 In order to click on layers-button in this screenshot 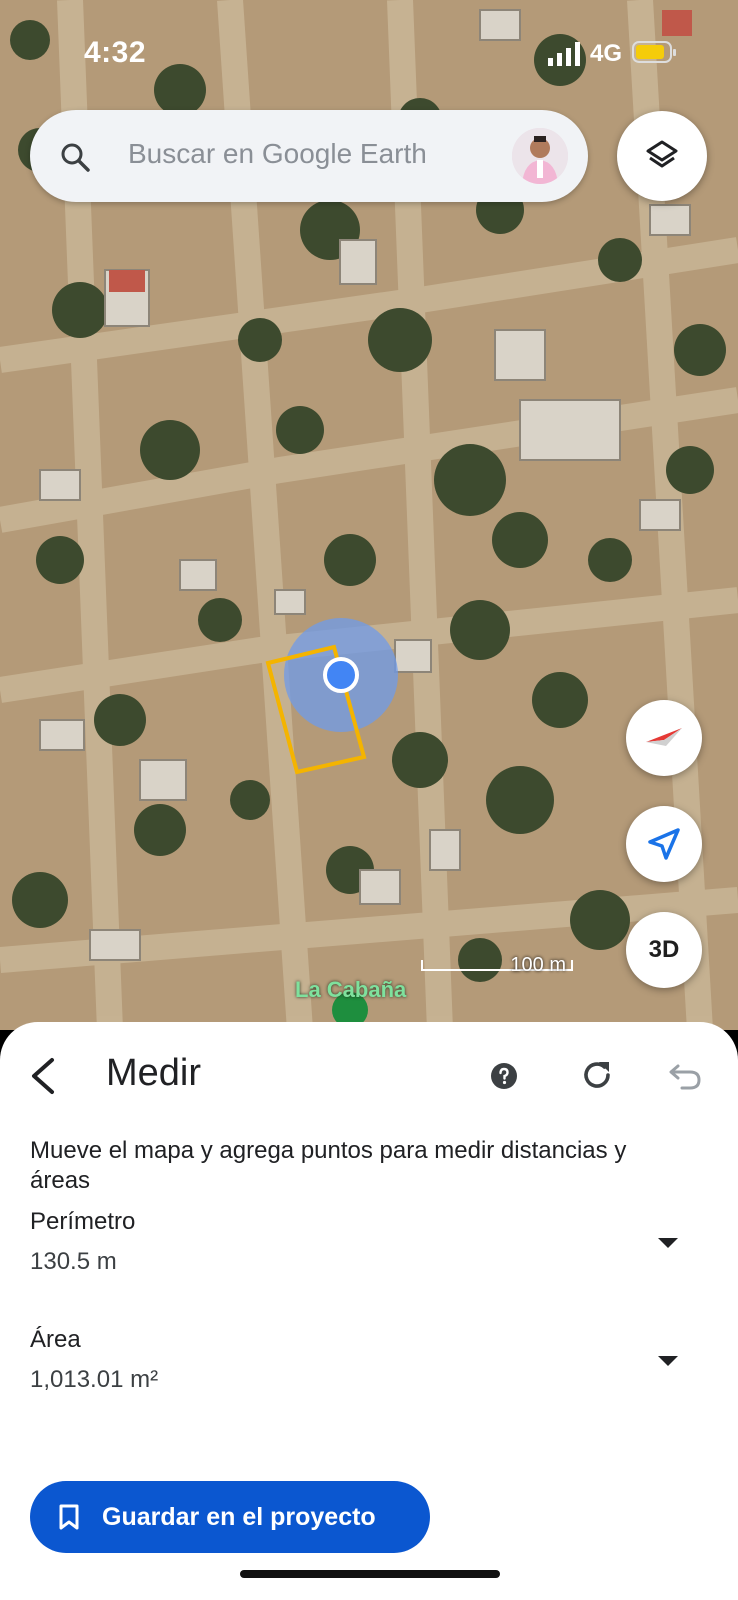, I will do `click(662, 156)`.